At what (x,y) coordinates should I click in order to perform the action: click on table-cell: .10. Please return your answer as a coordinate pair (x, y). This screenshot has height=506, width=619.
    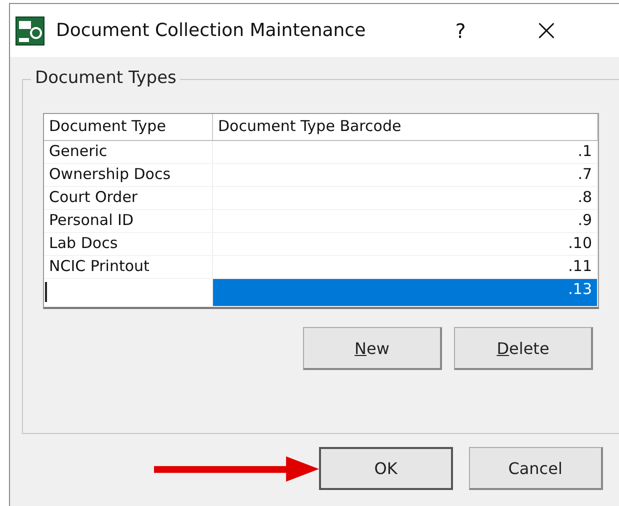
    Looking at the image, I should click on (405, 244).